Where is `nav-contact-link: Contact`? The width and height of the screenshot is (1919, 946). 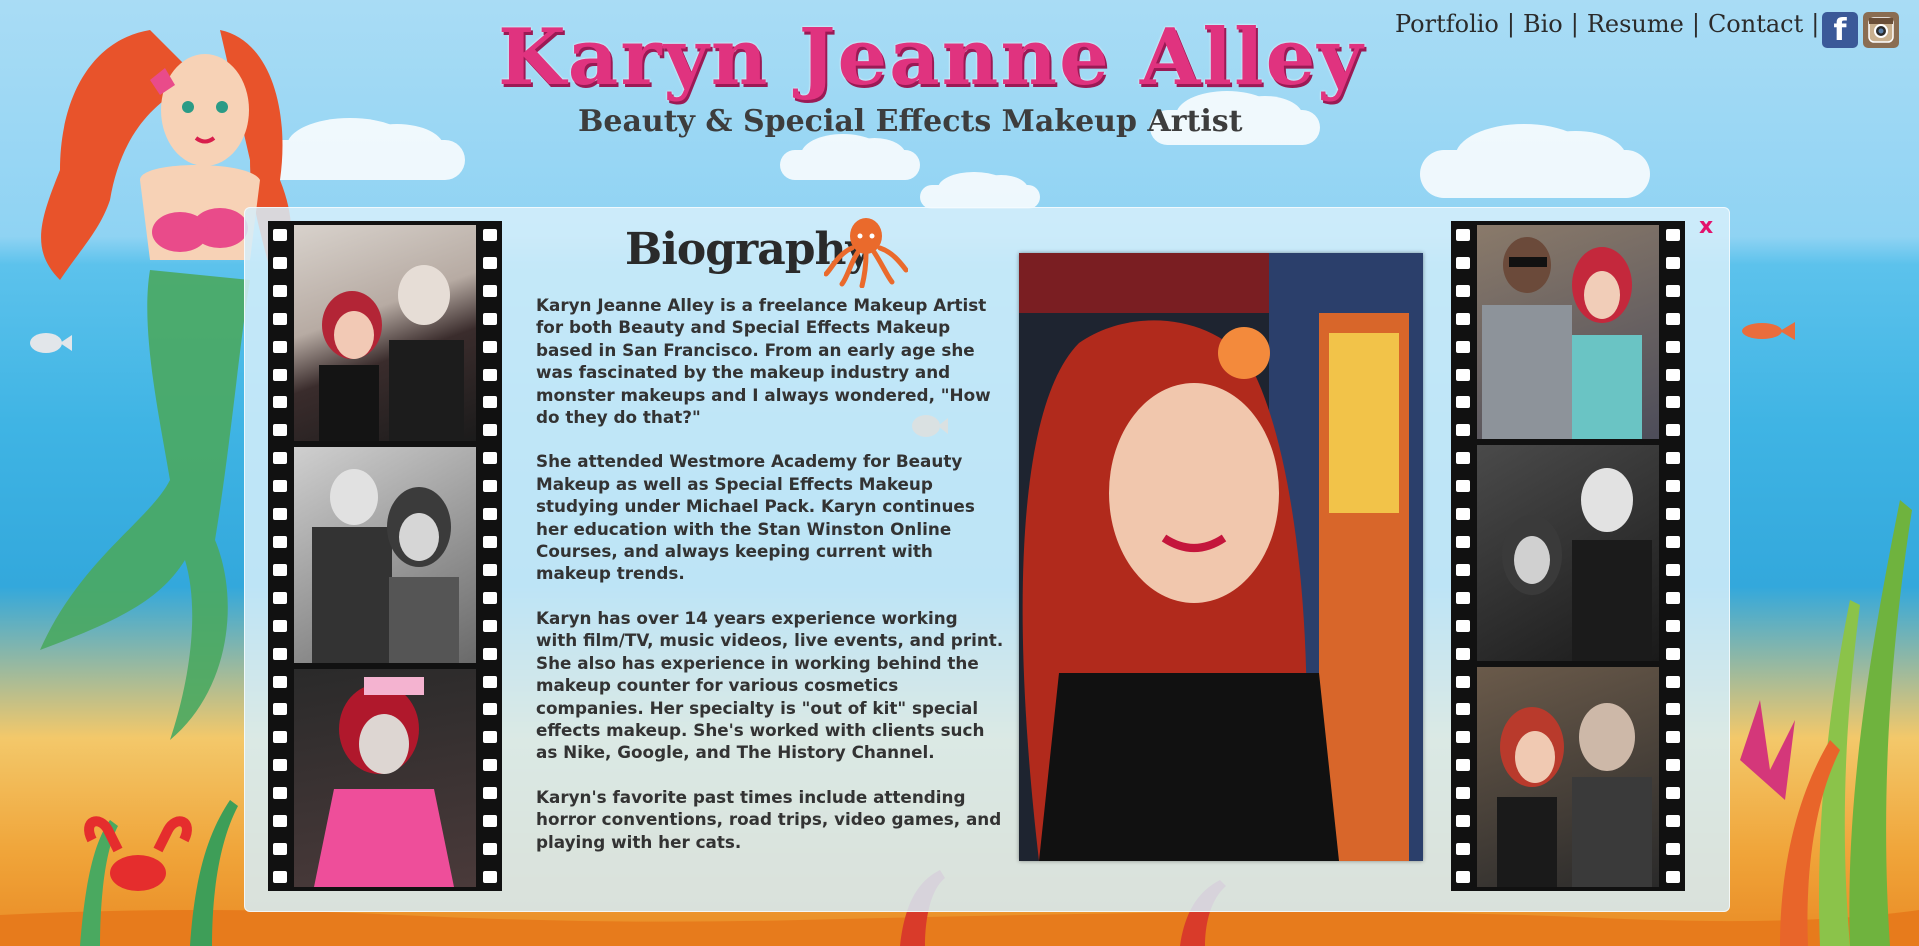 nav-contact-link: Contact is located at coordinates (1755, 24).